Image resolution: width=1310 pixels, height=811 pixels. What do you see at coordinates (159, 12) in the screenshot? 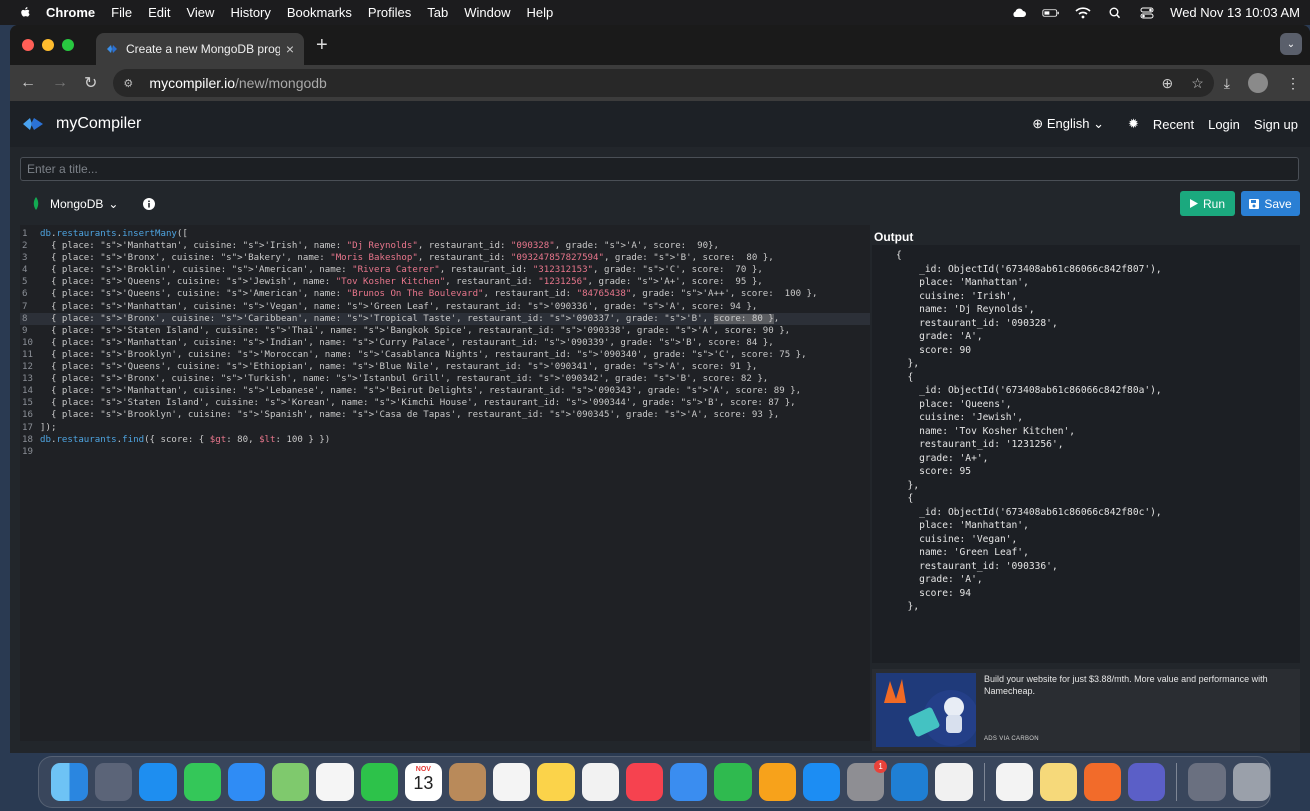
I see `menu-edit: Edit` at bounding box center [159, 12].